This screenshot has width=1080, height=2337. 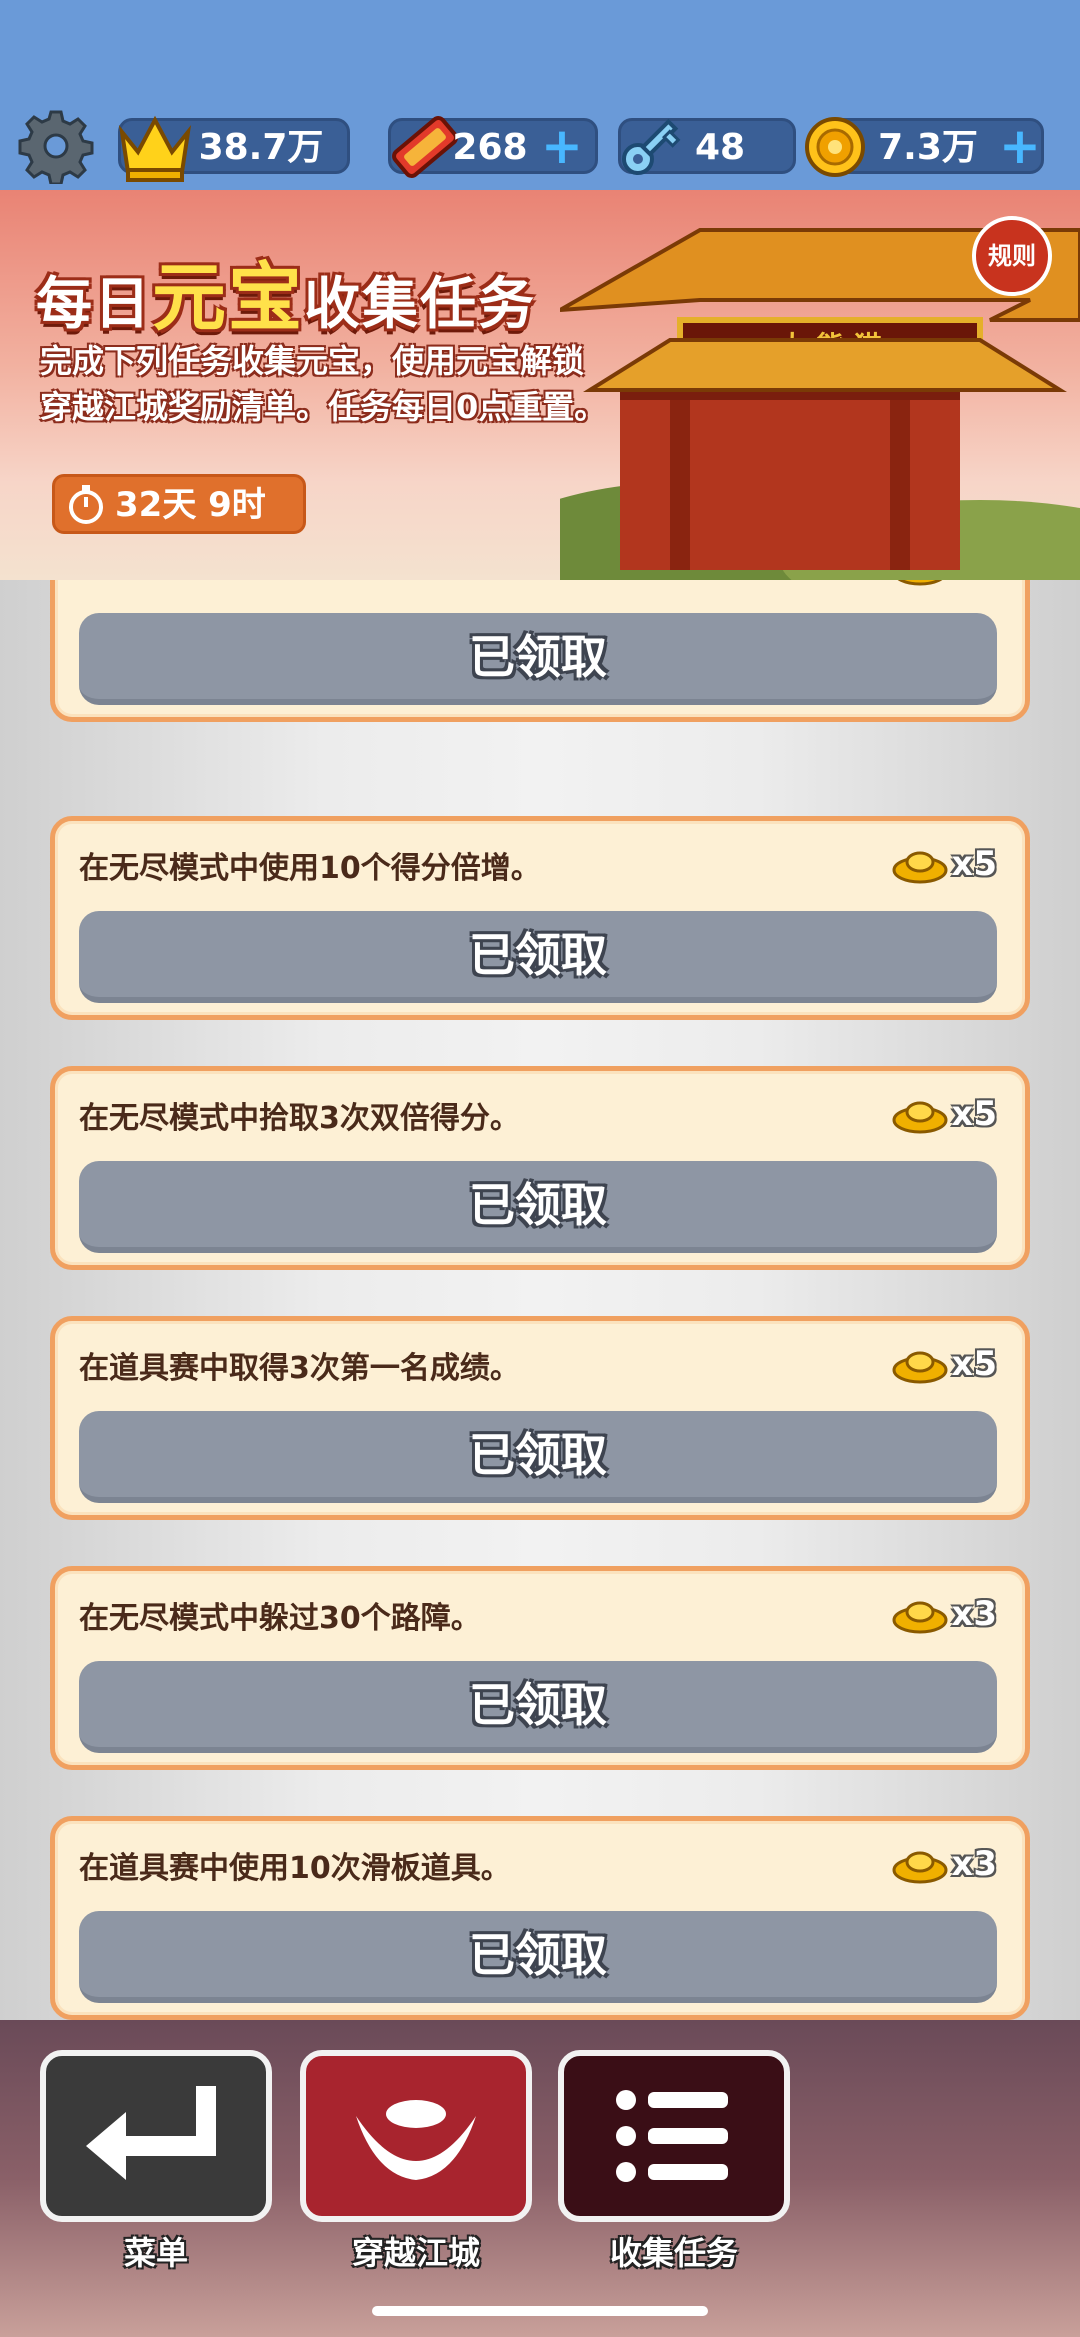 I want to click on travel-button, so click(x=416, y=2136).